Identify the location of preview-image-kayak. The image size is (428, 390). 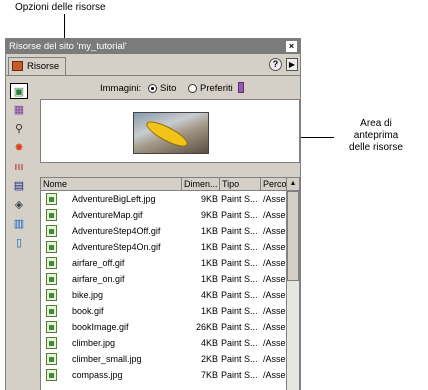
(171, 133).